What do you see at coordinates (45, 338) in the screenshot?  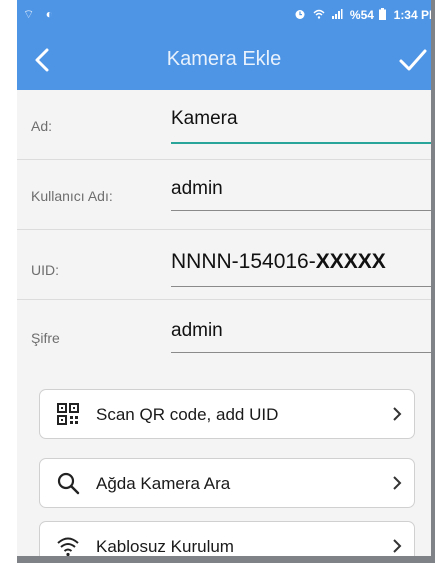 I see `password-label: Şifre` at bounding box center [45, 338].